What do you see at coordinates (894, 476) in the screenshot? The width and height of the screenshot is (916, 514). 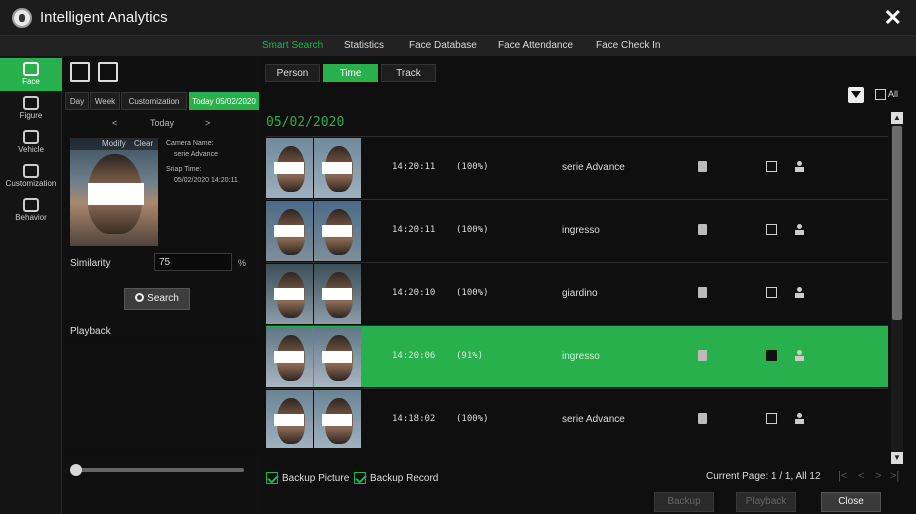 I see `last-page-button: >|` at bounding box center [894, 476].